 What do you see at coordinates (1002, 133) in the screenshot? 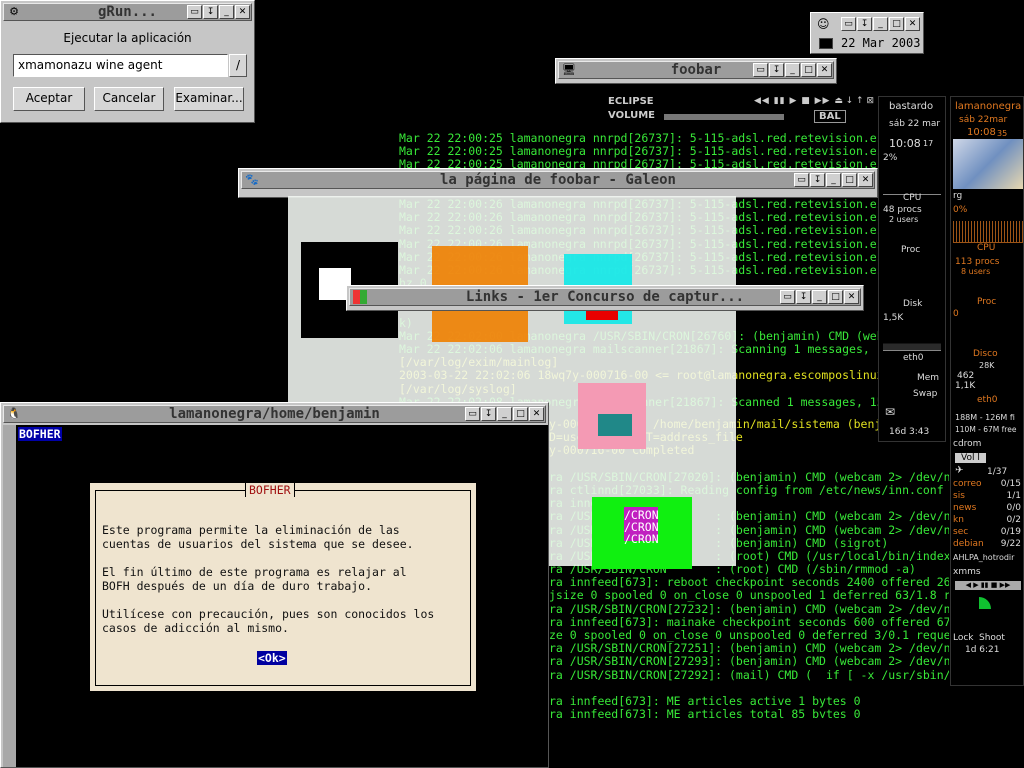
I see `time-seconds: 35` at bounding box center [1002, 133].